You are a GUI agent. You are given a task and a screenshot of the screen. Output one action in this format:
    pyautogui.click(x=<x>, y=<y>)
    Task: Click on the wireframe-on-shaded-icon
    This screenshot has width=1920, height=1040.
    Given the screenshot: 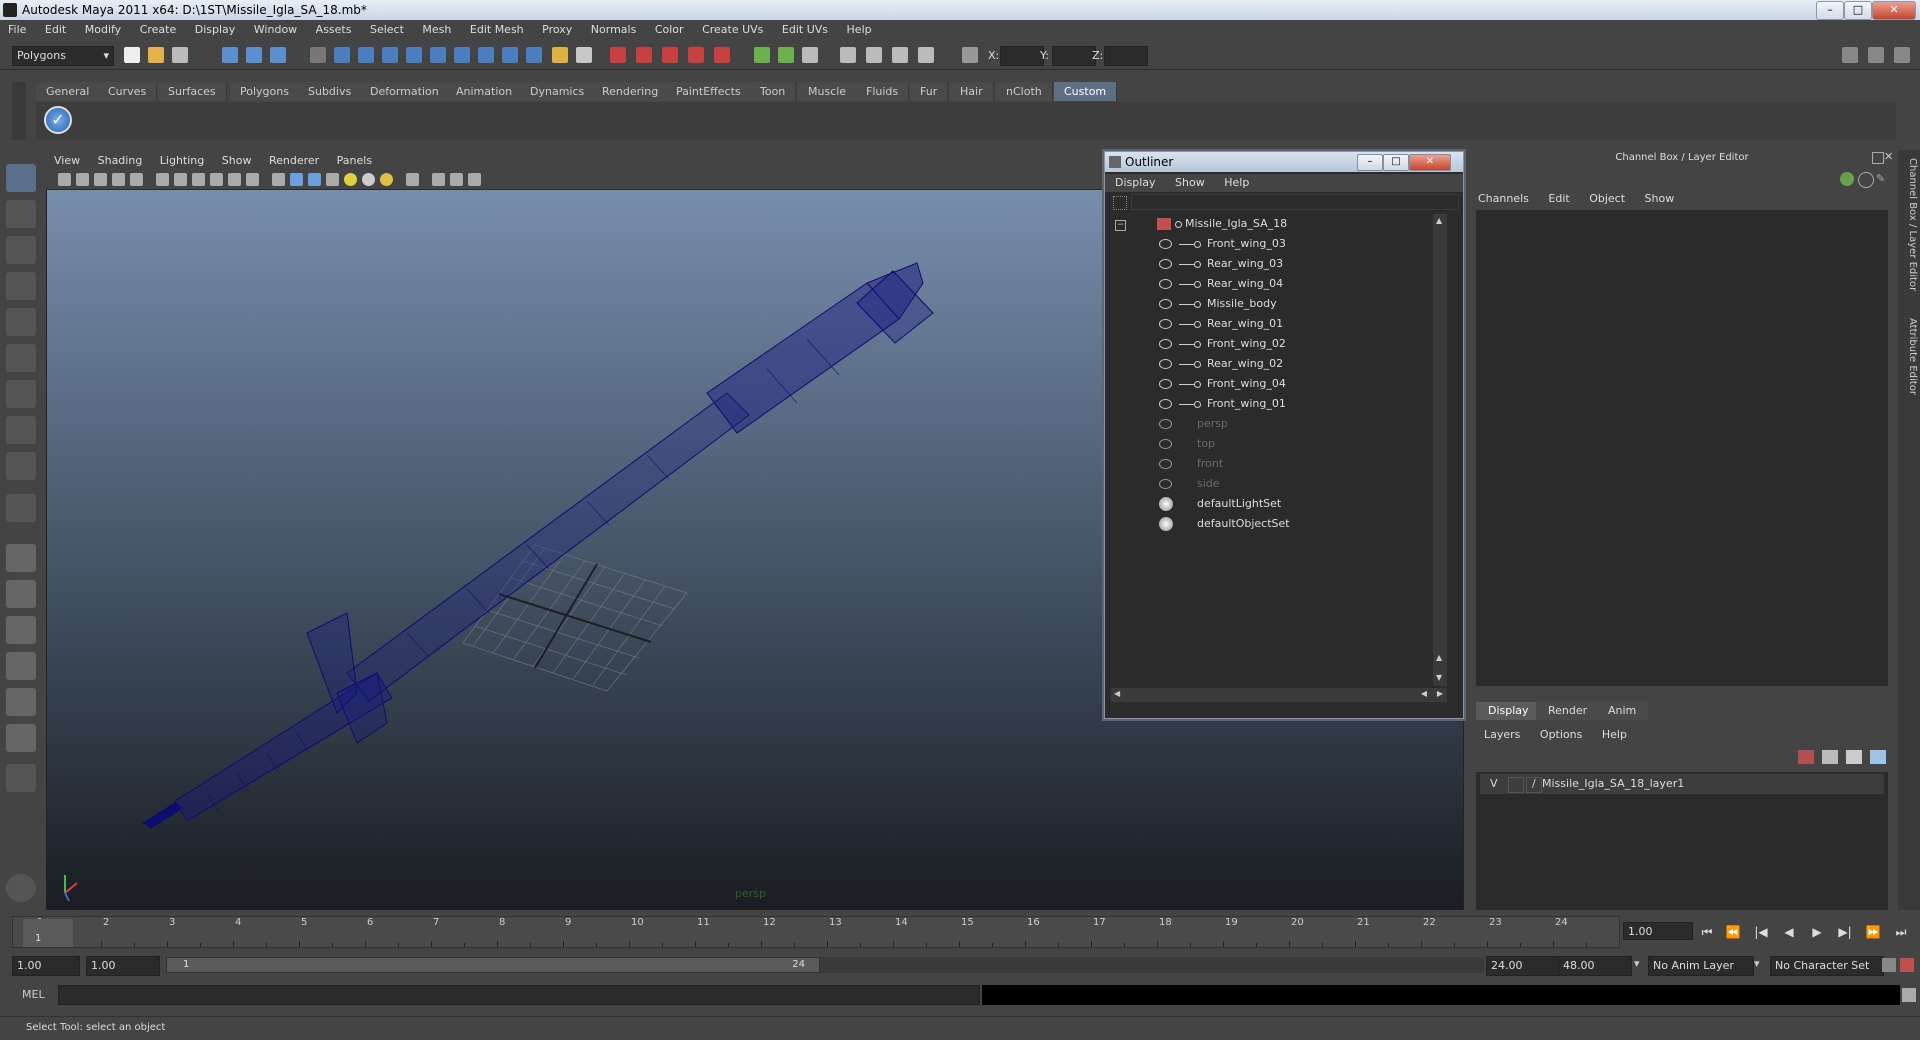 What is the action you would take?
    pyautogui.click(x=314, y=179)
    